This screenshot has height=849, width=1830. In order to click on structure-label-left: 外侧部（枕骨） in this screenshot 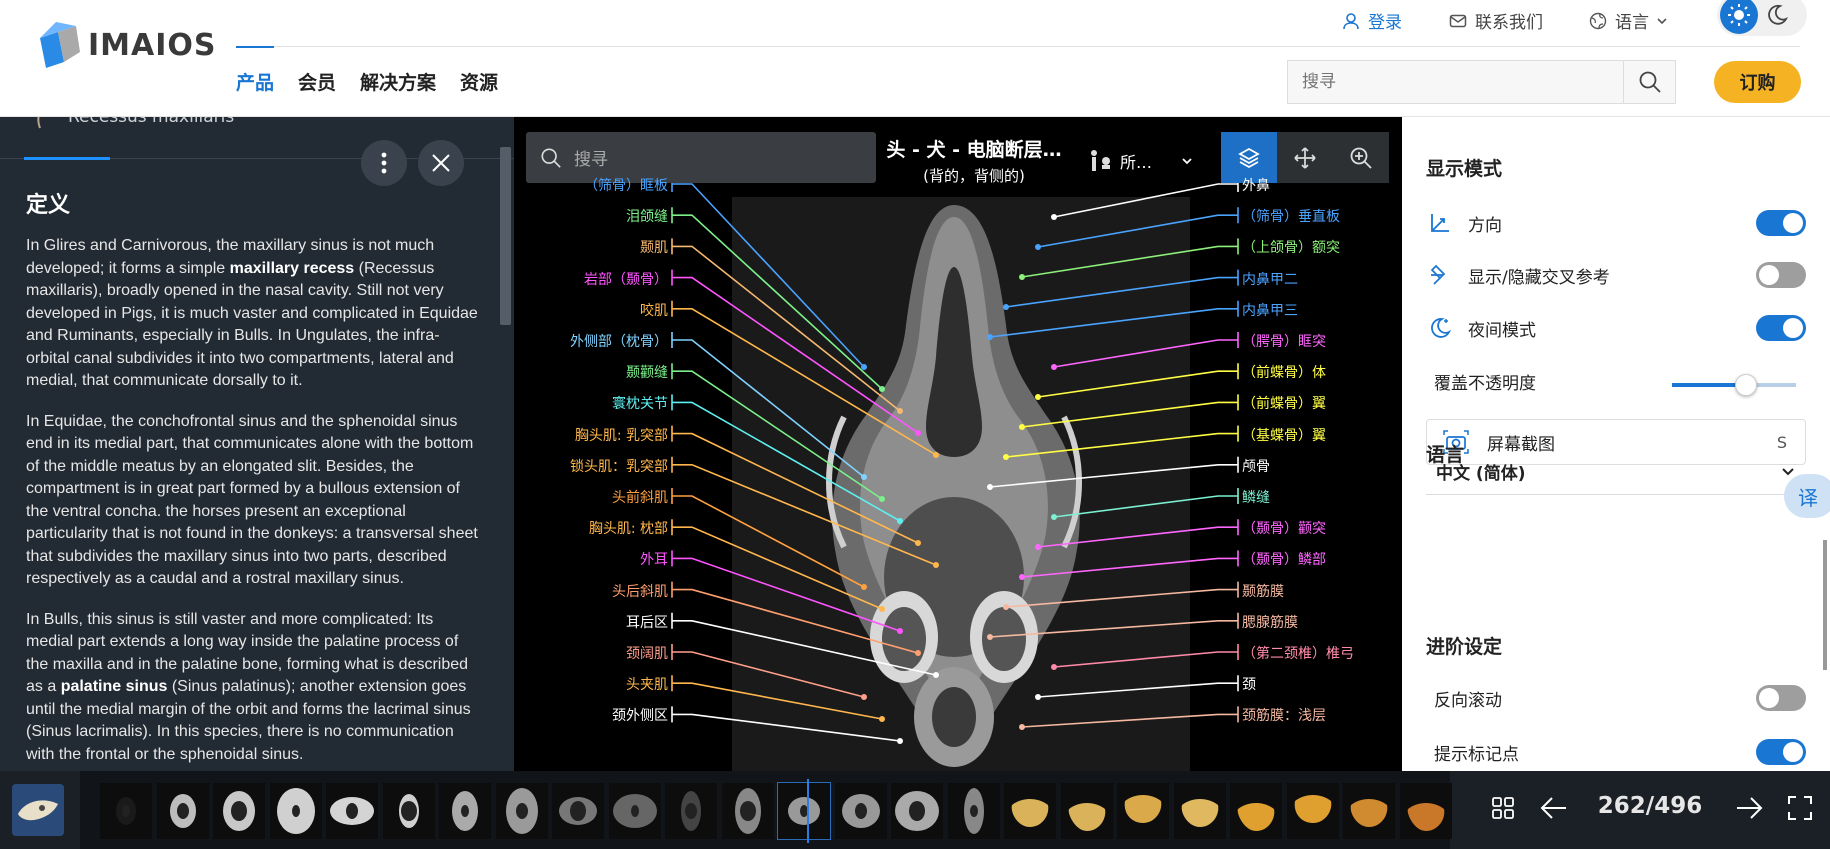, I will do `click(619, 341)`.